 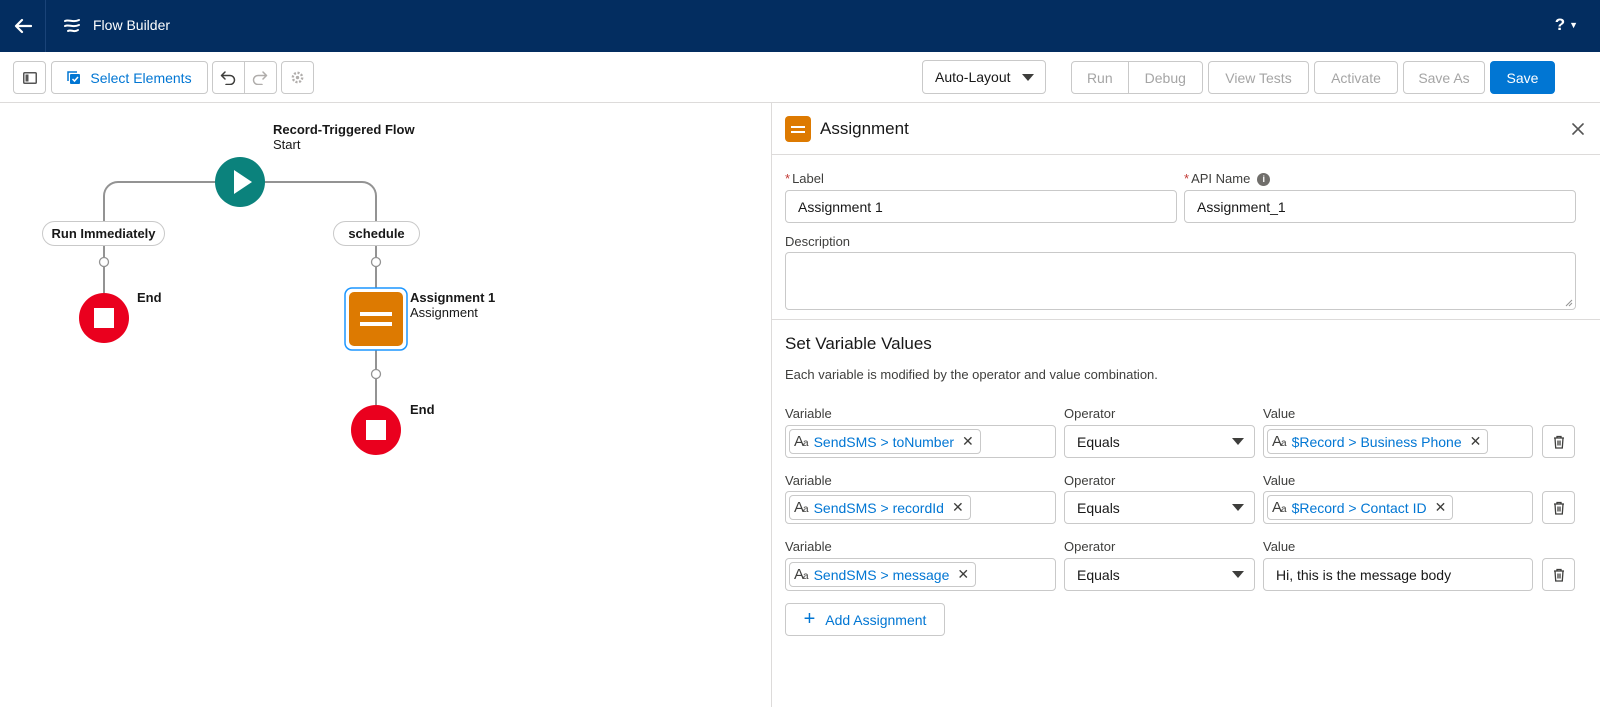 I want to click on value-combobox: Aa $Record > Business Phone ✕, so click(x=1398, y=441).